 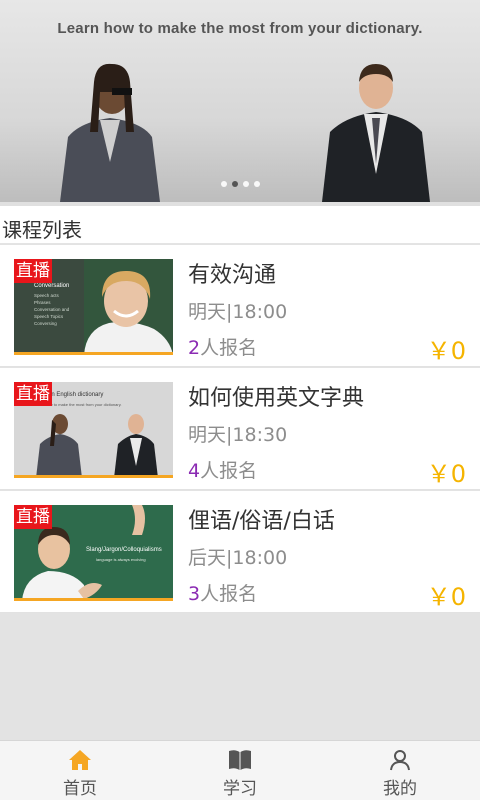 What do you see at coordinates (80, 760) in the screenshot?
I see `home-icon` at bounding box center [80, 760].